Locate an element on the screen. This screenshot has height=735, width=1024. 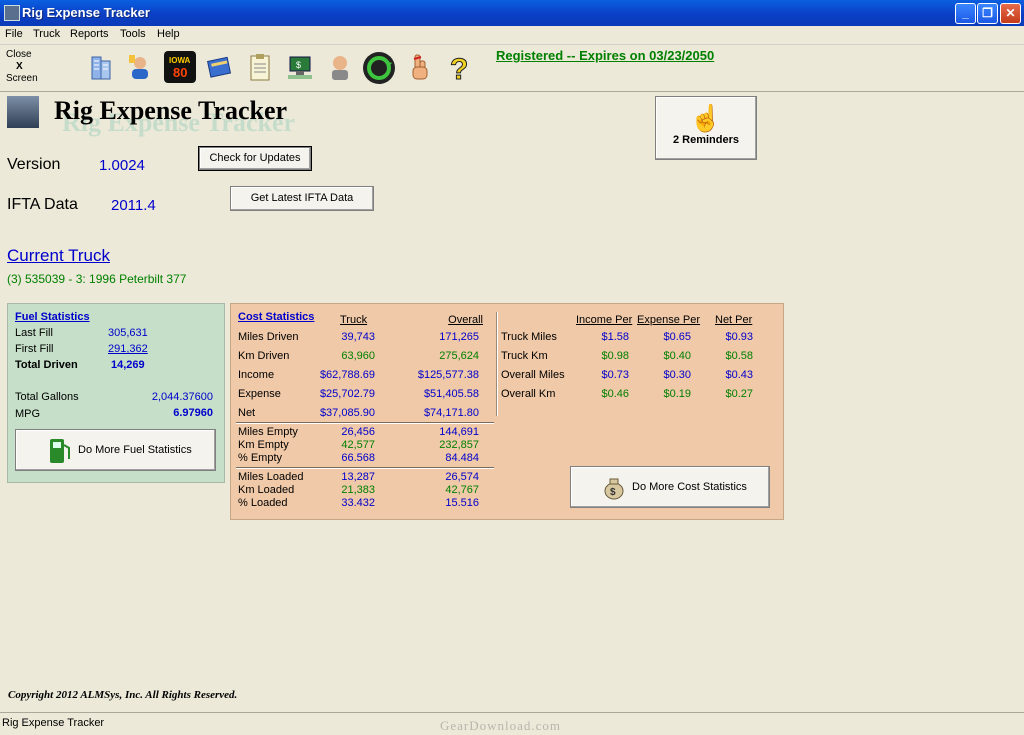
menu-bar: File Truck Reports Tools Help is located at coordinates (512, 35).